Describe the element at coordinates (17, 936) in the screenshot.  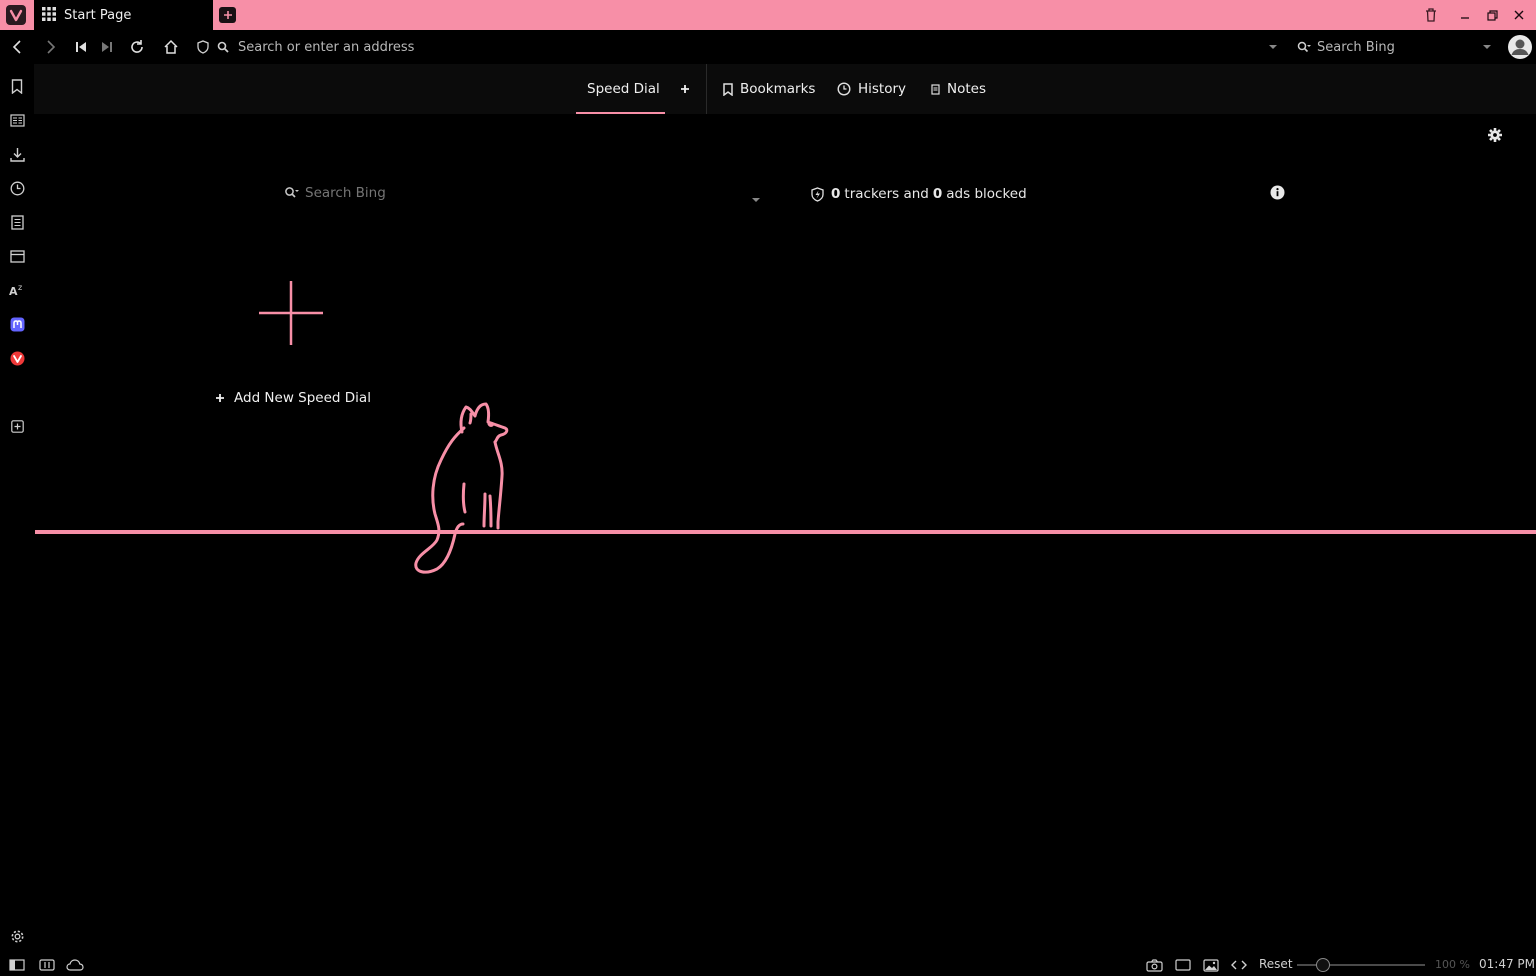
I see `settings-icon` at that location.